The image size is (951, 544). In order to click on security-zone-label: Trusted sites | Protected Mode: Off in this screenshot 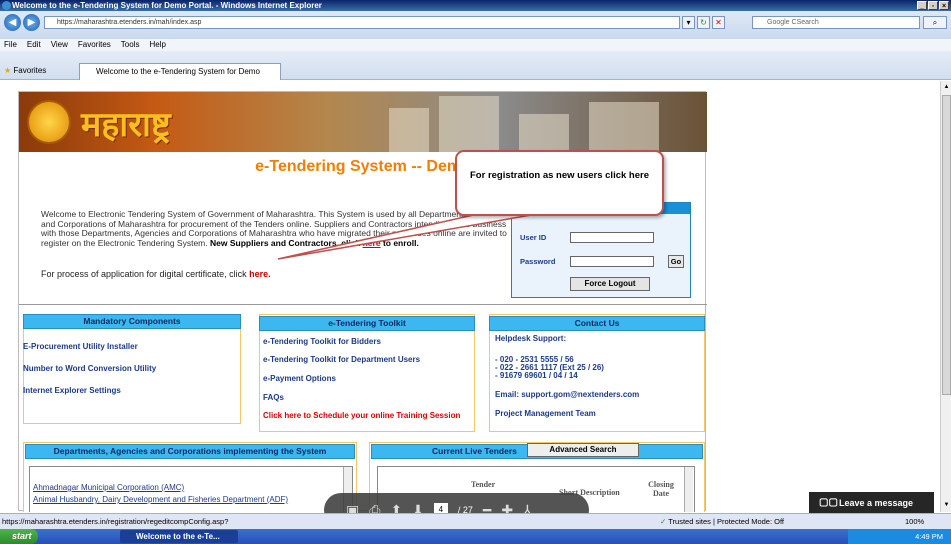, I will do `click(726, 521)`.